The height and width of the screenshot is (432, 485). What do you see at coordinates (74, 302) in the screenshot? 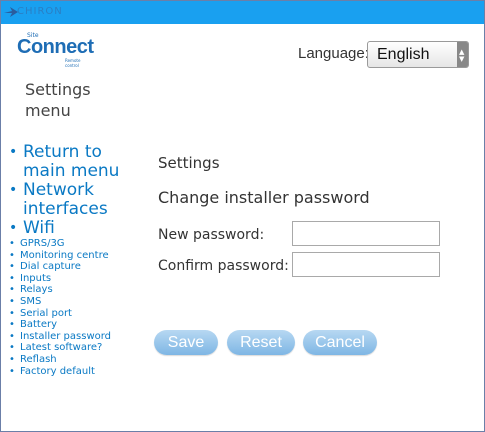
I see `nav-sms: SMS` at bounding box center [74, 302].